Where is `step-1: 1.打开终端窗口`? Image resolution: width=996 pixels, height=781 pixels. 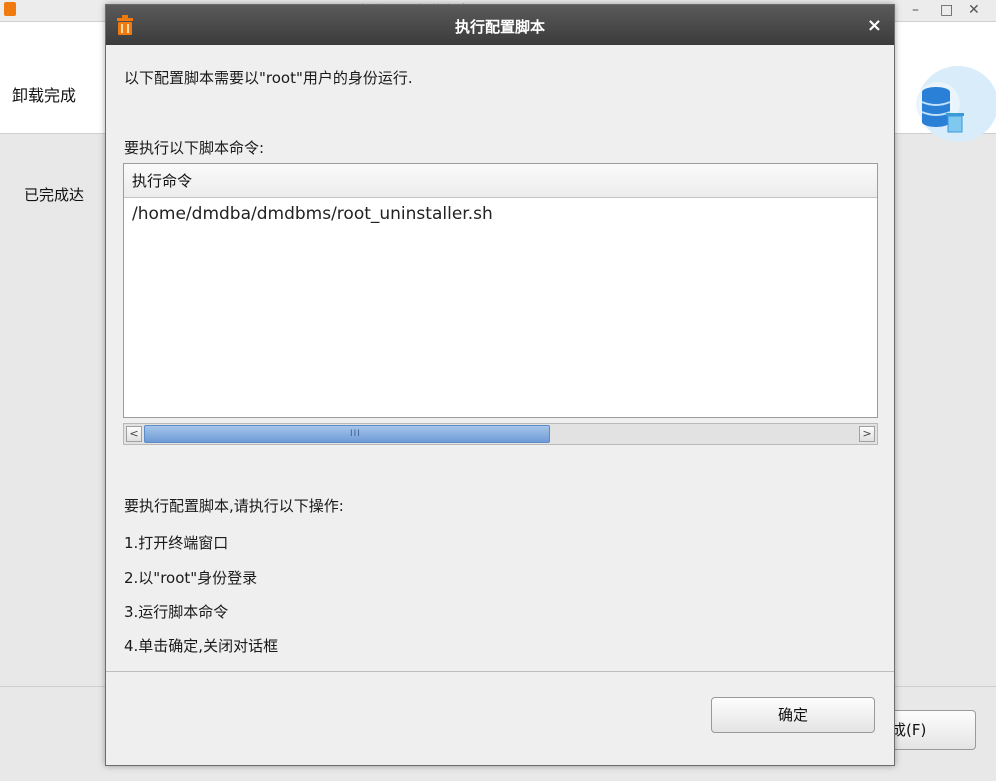
step-1: 1.打开终端窗口 is located at coordinates (176, 543).